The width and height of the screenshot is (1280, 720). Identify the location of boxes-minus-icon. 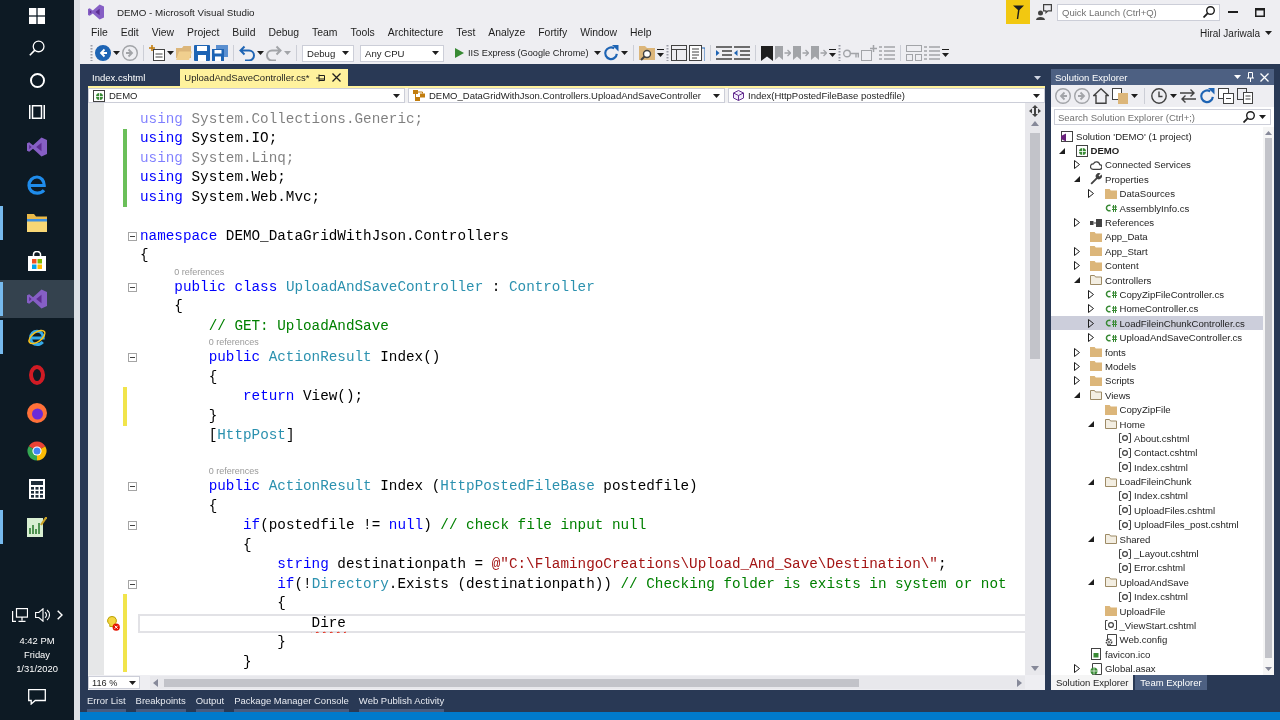
(1226, 96).